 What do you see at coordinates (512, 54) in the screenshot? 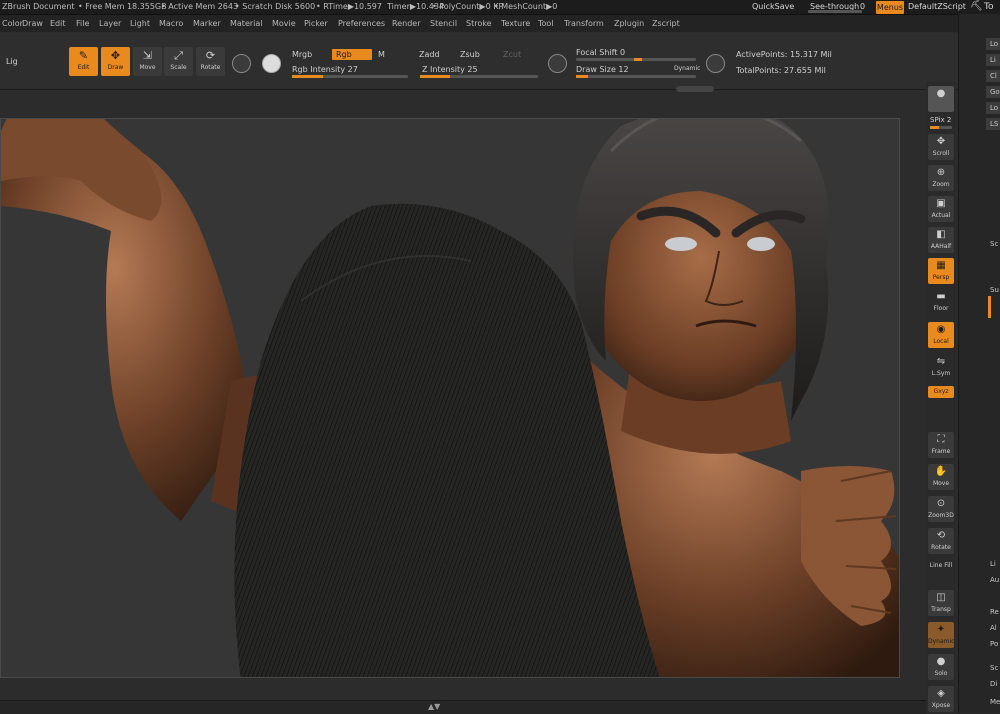
I see `zcut-button: Zcut` at bounding box center [512, 54].